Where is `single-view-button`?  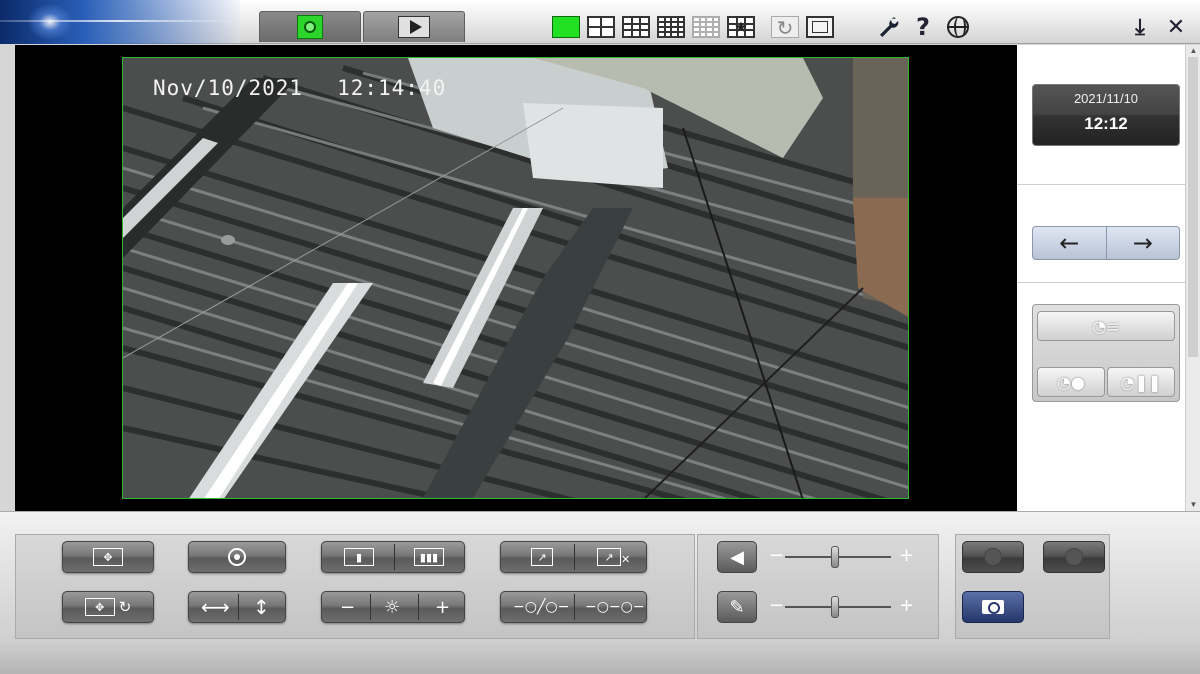
single-view-button is located at coordinates (566, 27).